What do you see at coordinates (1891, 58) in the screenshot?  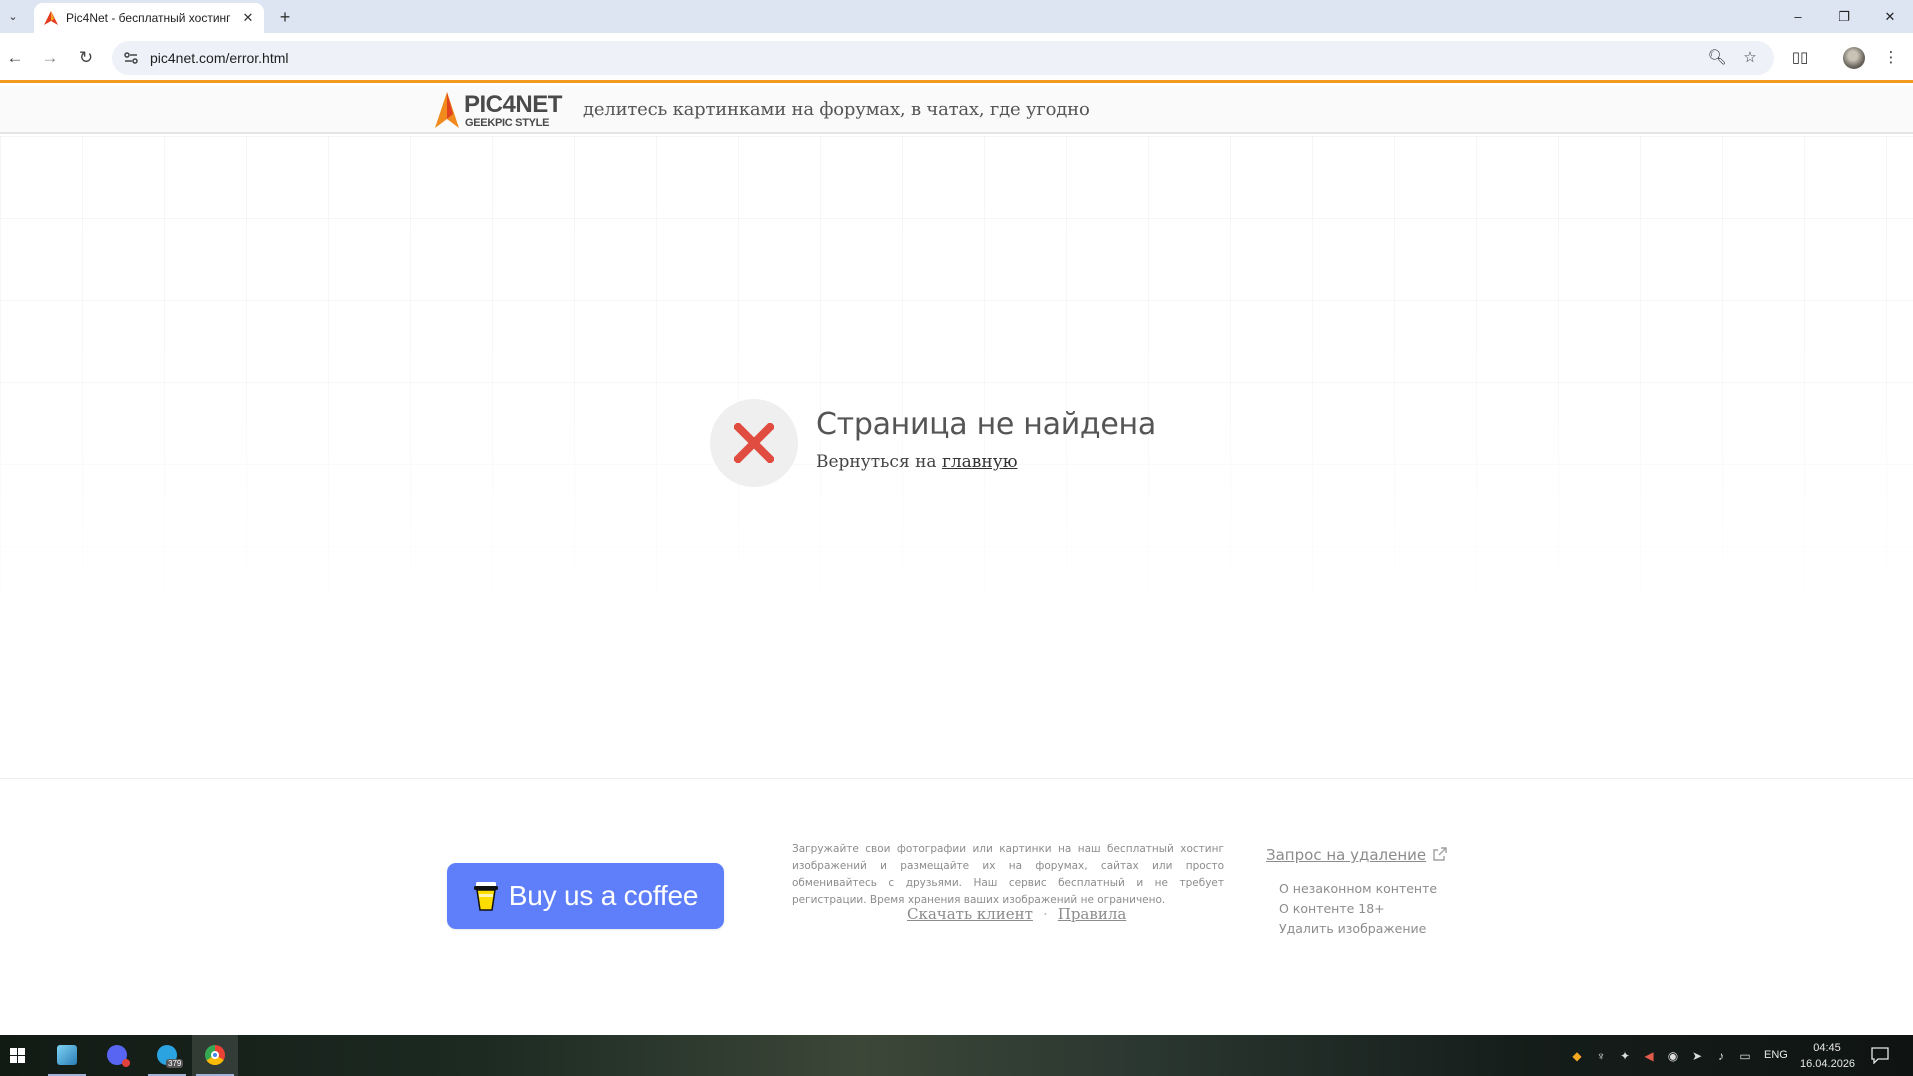 I see `menu-kebab-icon: ⋮` at bounding box center [1891, 58].